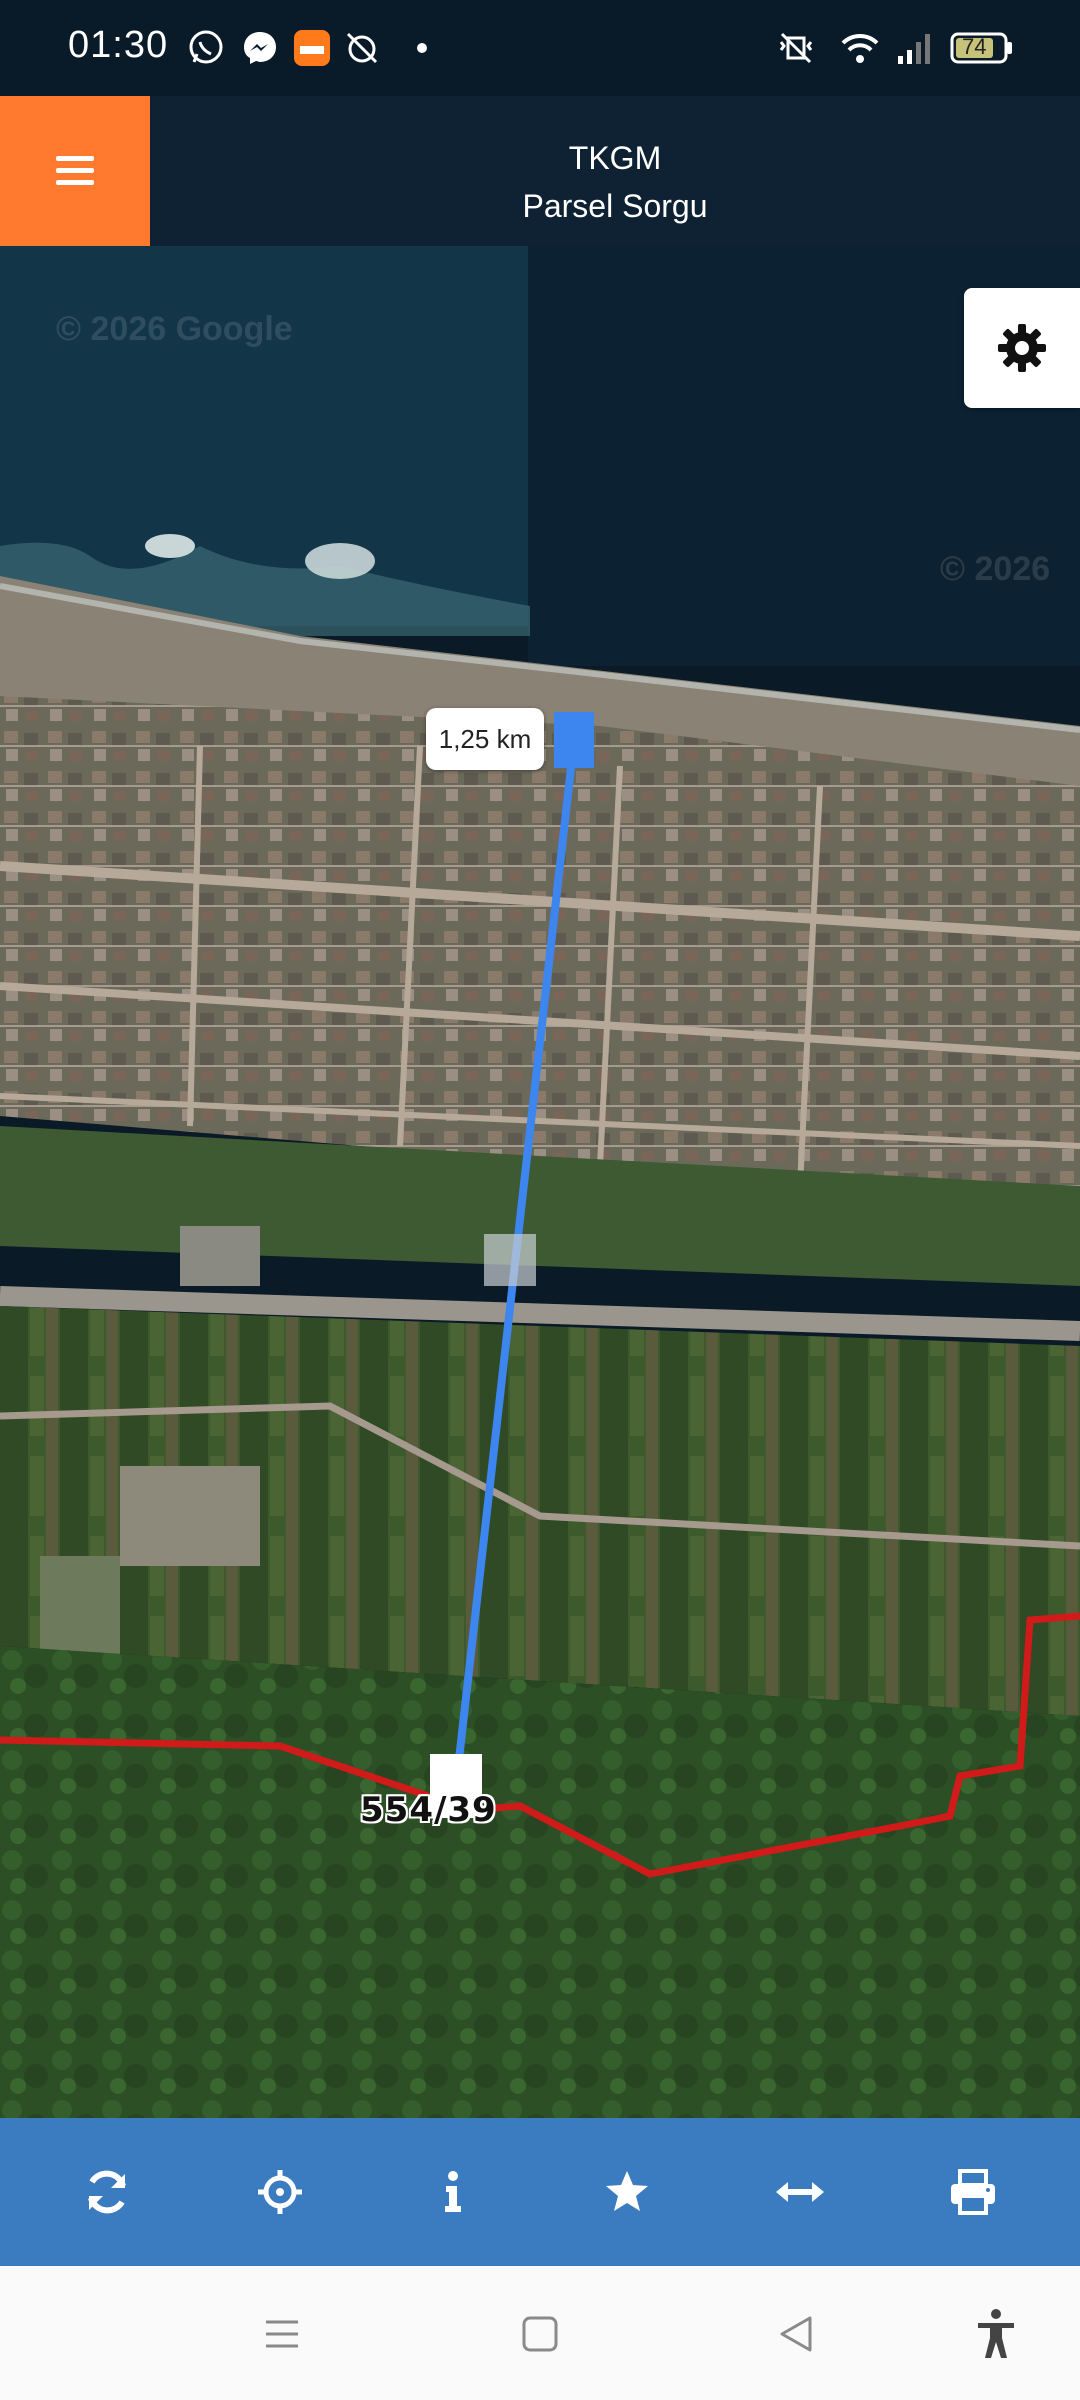 The width and height of the screenshot is (1080, 2400). What do you see at coordinates (540, 48) in the screenshot?
I see `status-bar: 01:30 74` at bounding box center [540, 48].